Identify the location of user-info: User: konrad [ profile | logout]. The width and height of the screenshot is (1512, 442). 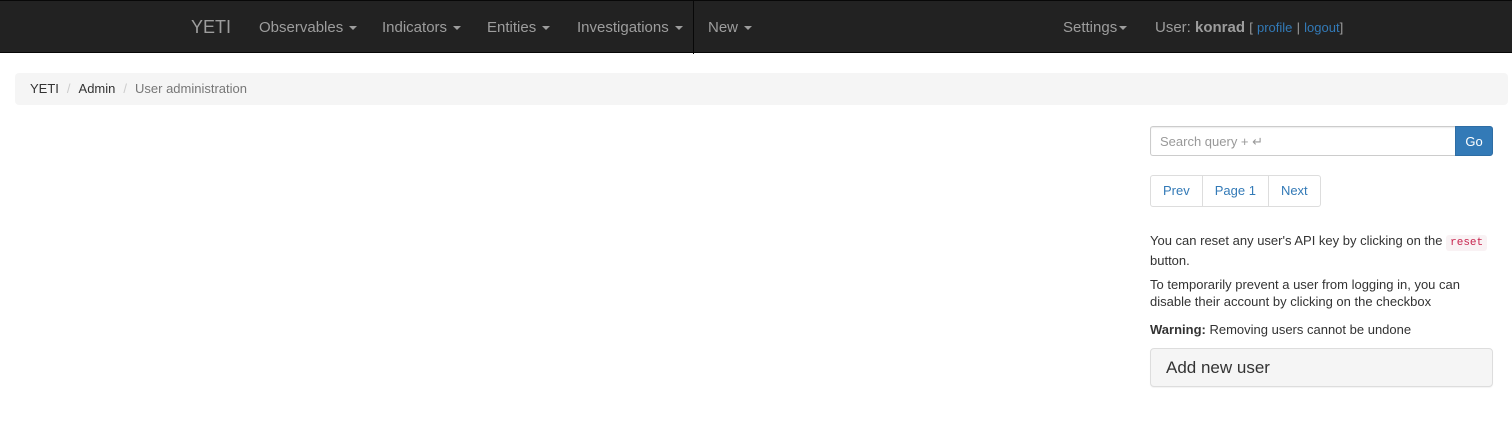
(1249, 28).